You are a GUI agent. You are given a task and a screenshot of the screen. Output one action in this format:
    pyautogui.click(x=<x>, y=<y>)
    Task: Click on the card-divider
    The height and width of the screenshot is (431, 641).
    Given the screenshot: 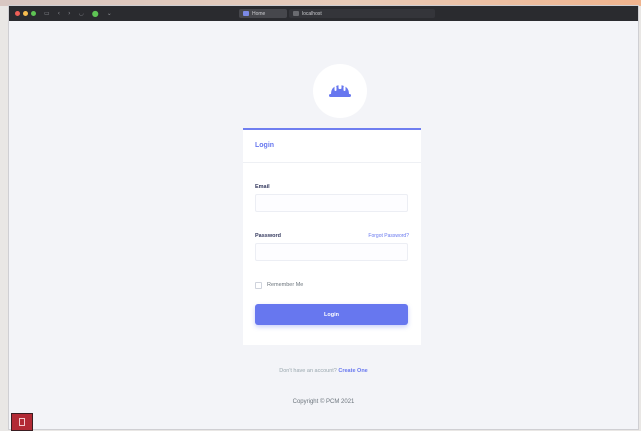 What is the action you would take?
    pyautogui.click(x=332, y=162)
    